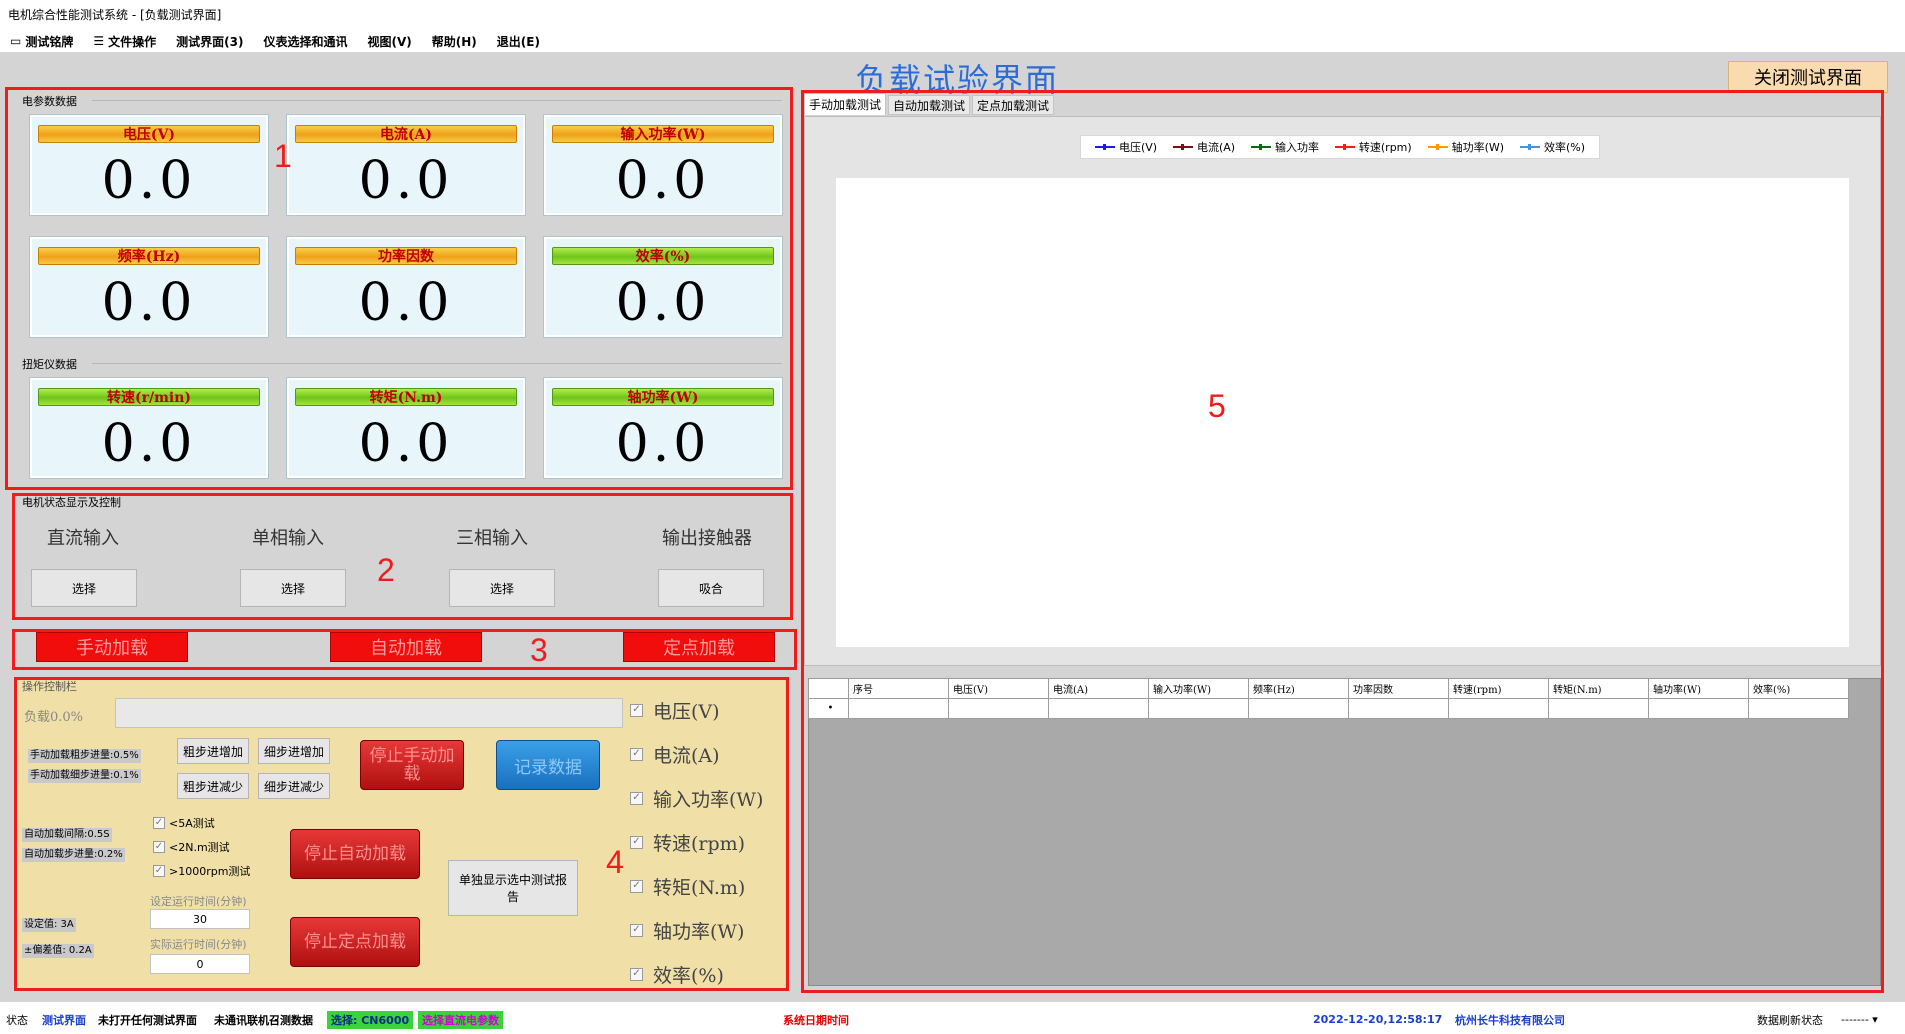 The width and height of the screenshot is (1905, 1034). Describe the element at coordinates (209, 41) in the screenshot. I see `menu-item-test-interface: 测试界面(3)` at that location.